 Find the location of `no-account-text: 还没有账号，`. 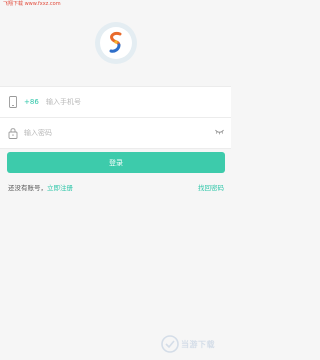

no-account-text: 还没有账号， is located at coordinates (27, 188).